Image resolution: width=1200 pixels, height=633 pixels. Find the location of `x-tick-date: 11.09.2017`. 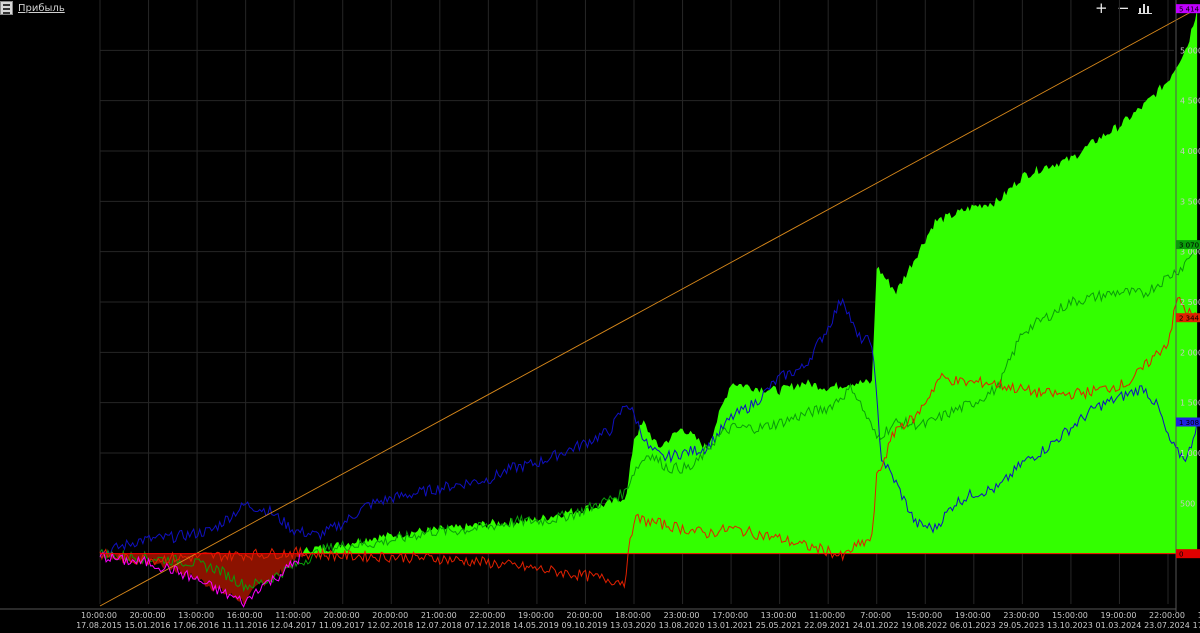

x-tick-date: 11.09.2017 is located at coordinates (342, 625).